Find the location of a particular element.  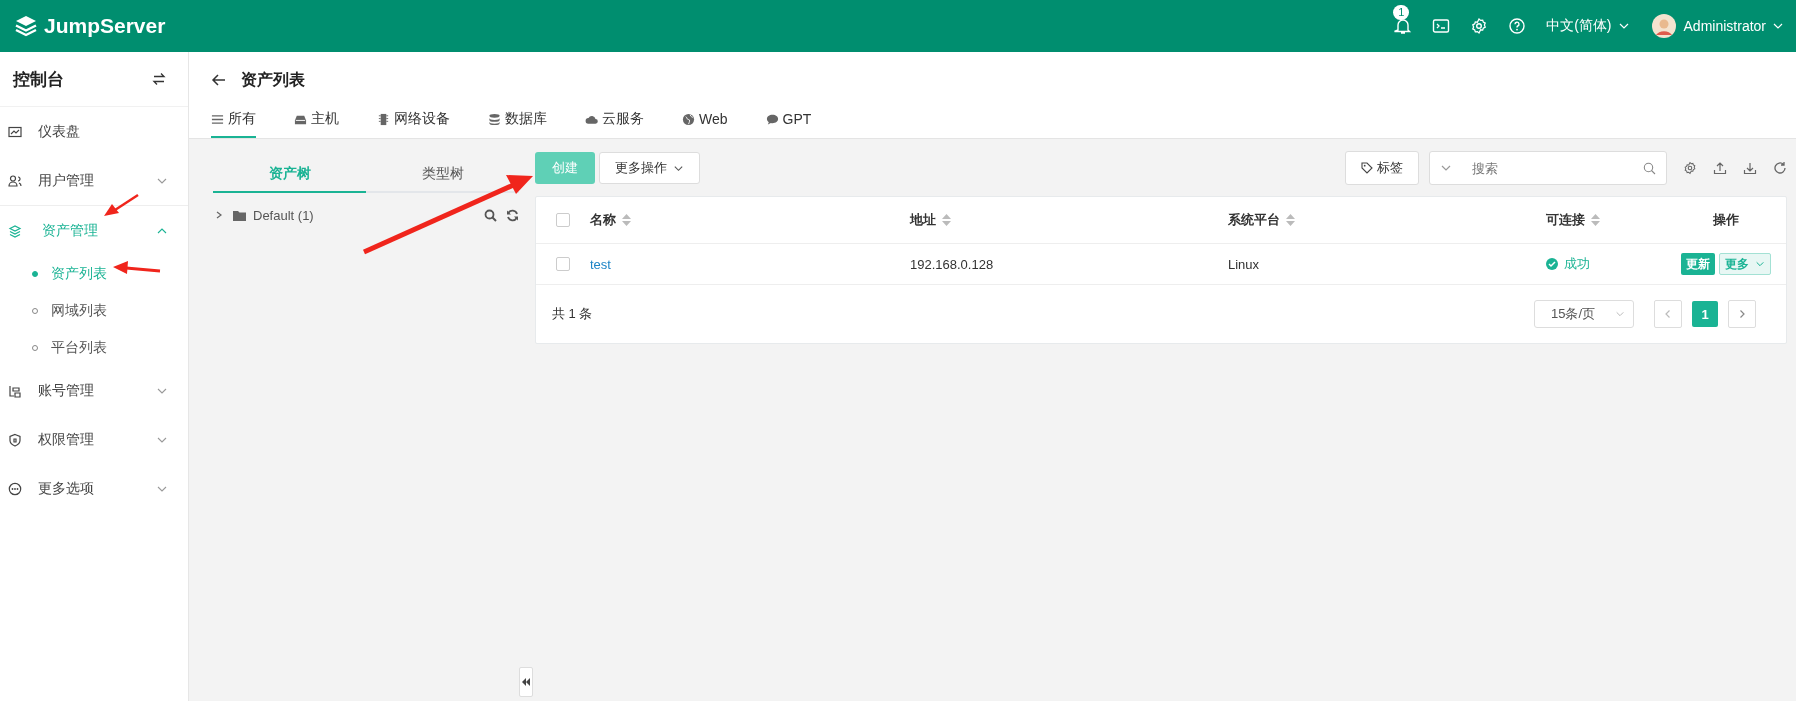

column-header: 操作 is located at coordinates (1726, 220).